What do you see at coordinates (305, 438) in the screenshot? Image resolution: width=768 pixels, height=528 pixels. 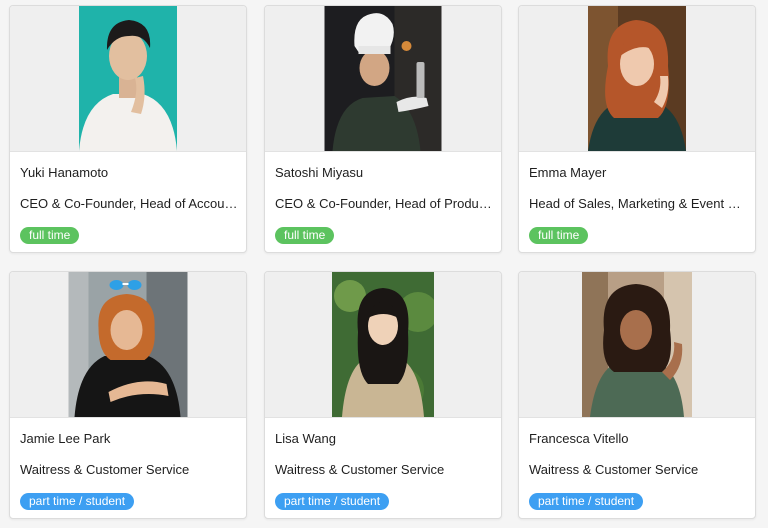 I see `member-name: Lisa Wang` at bounding box center [305, 438].